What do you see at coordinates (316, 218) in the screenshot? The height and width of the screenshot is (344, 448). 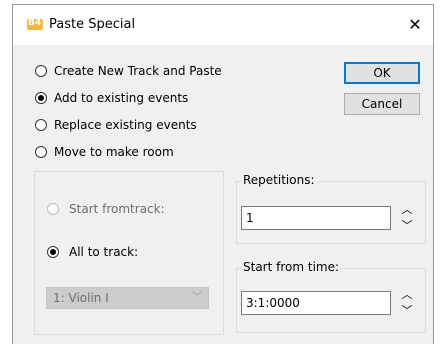 I see `repetitions-input: 1` at bounding box center [316, 218].